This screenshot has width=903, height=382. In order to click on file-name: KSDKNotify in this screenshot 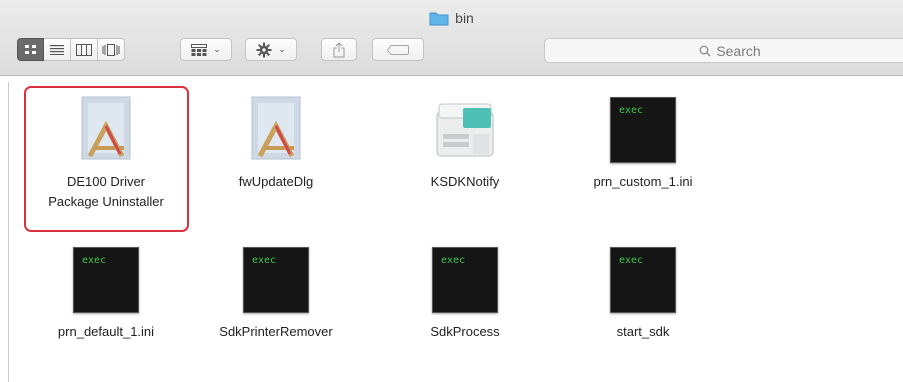, I will do `click(465, 181)`.